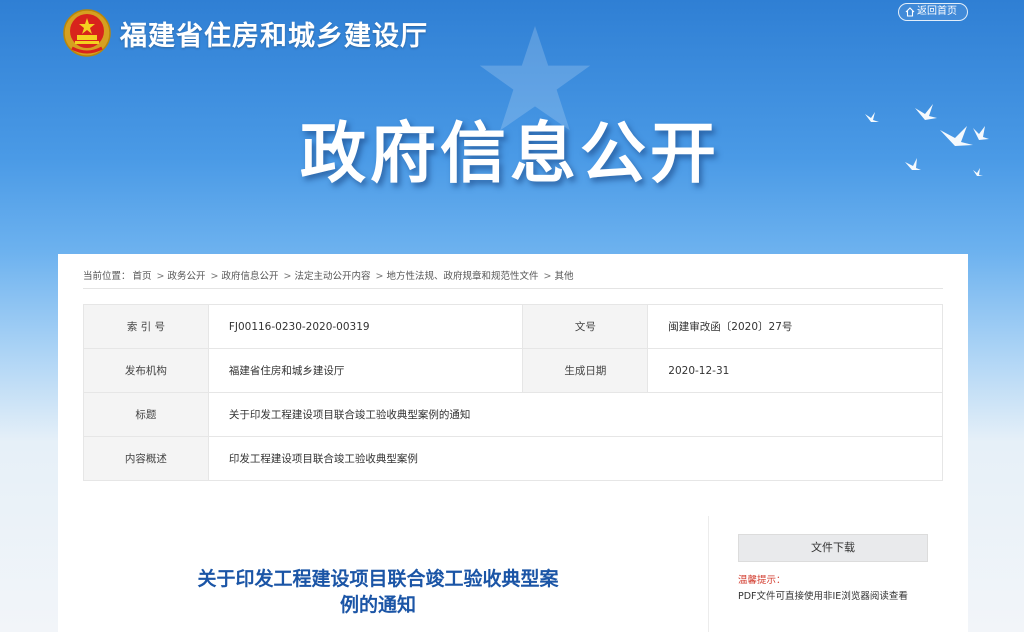 This screenshot has height=632, width=1024. I want to click on sidebar-divider, so click(708, 574).